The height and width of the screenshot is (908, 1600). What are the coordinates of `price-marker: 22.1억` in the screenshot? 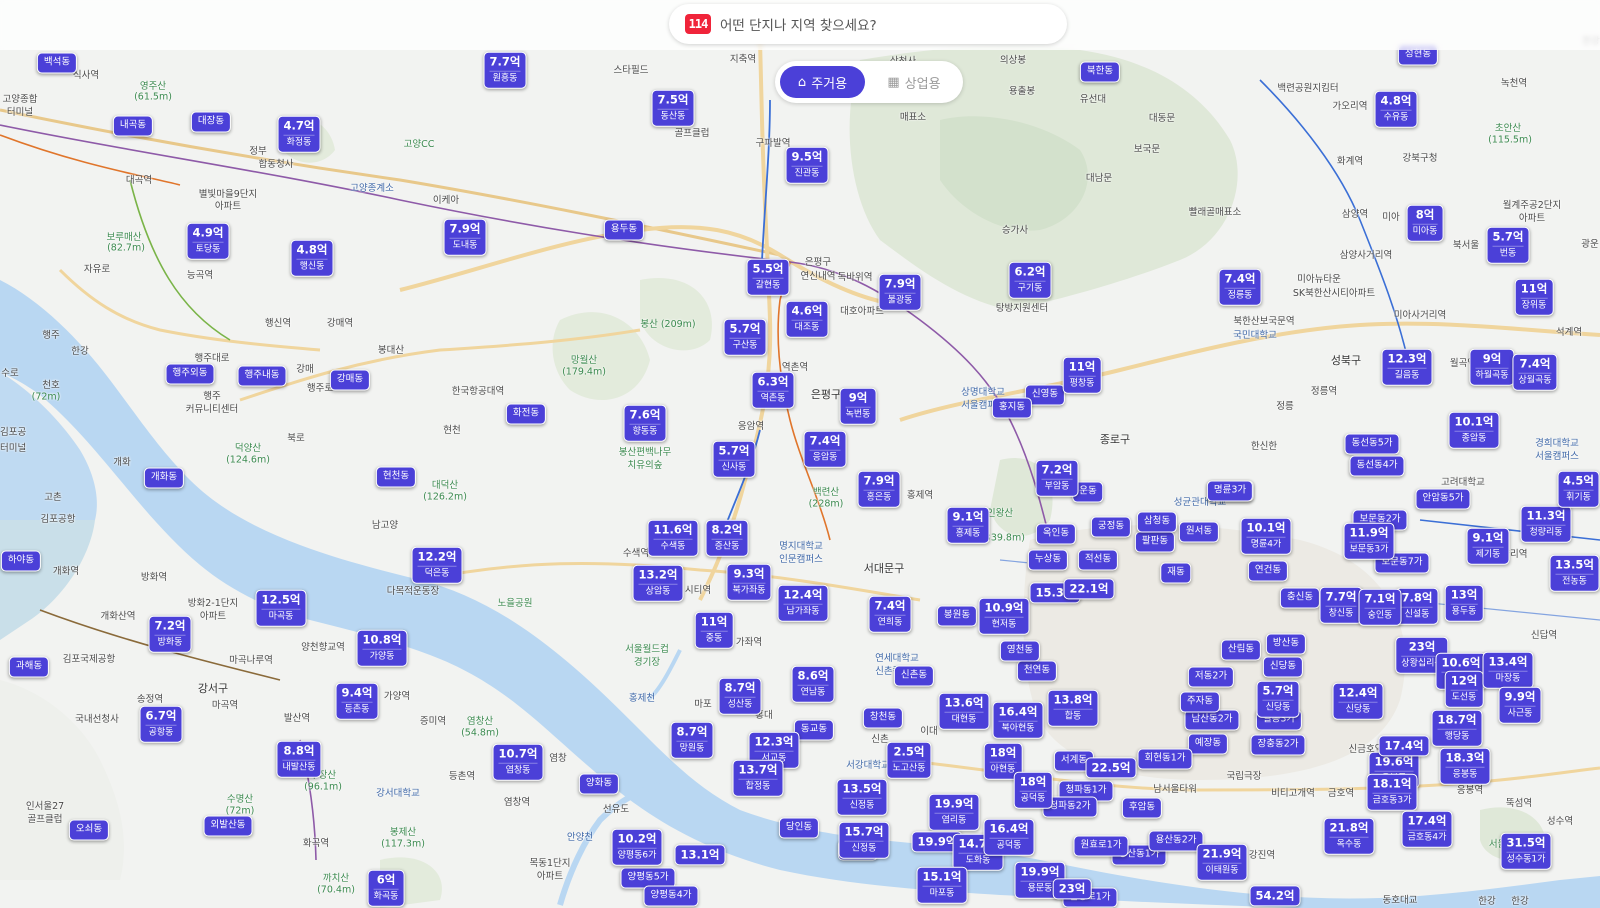 It's located at (1089, 589).